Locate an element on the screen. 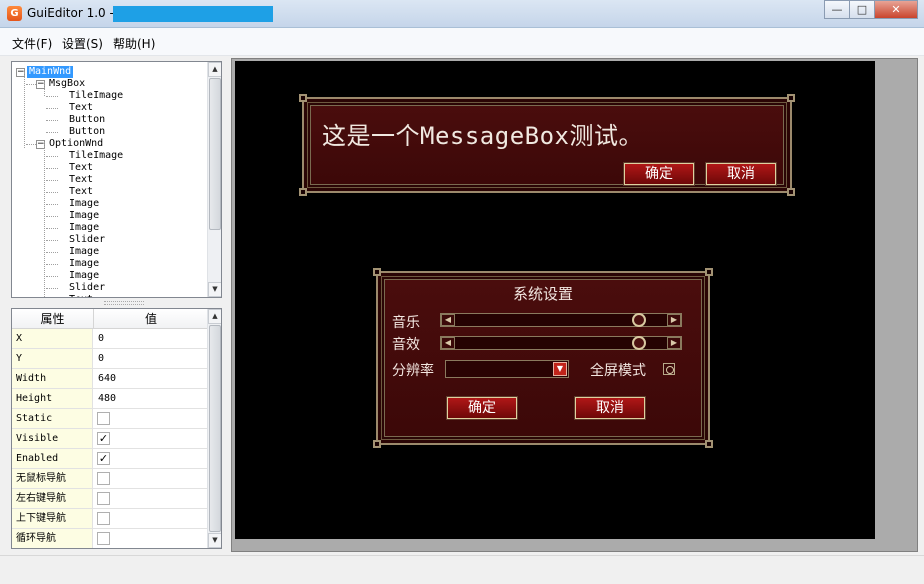 This screenshot has width=924, height=584. property-value: 640 is located at coordinates (105, 378).